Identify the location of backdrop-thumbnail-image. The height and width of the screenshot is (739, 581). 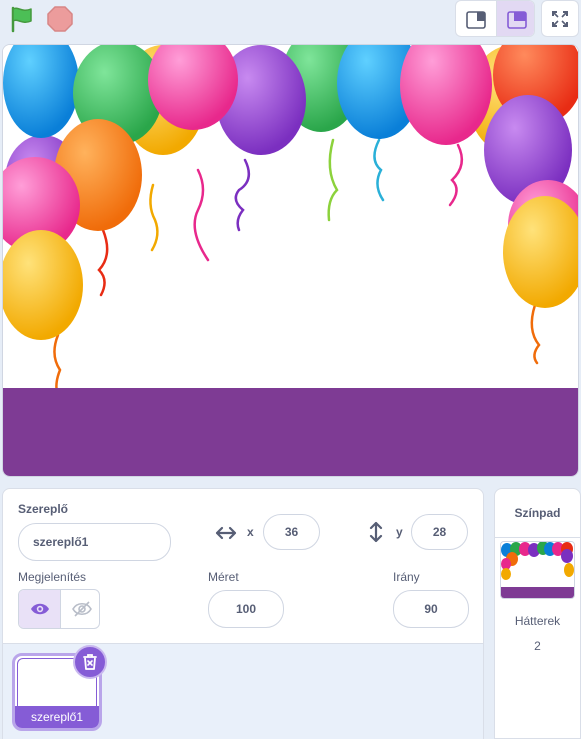
(537, 570).